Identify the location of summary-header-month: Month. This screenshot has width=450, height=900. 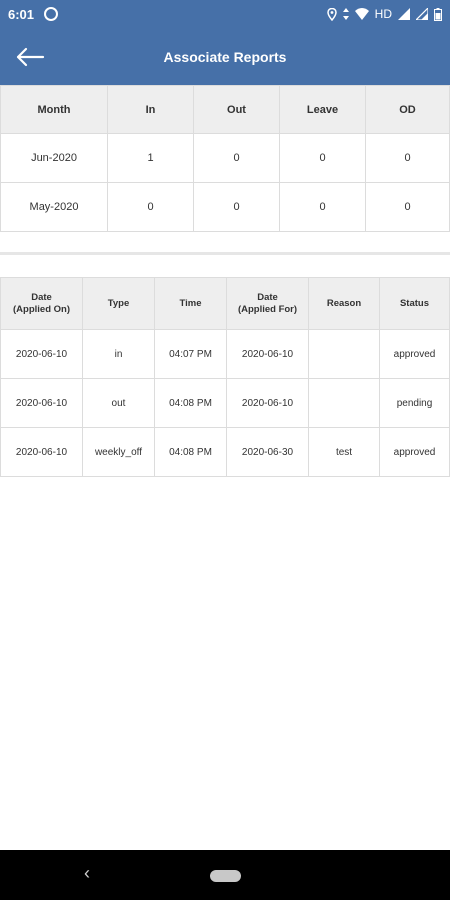
(54, 109).